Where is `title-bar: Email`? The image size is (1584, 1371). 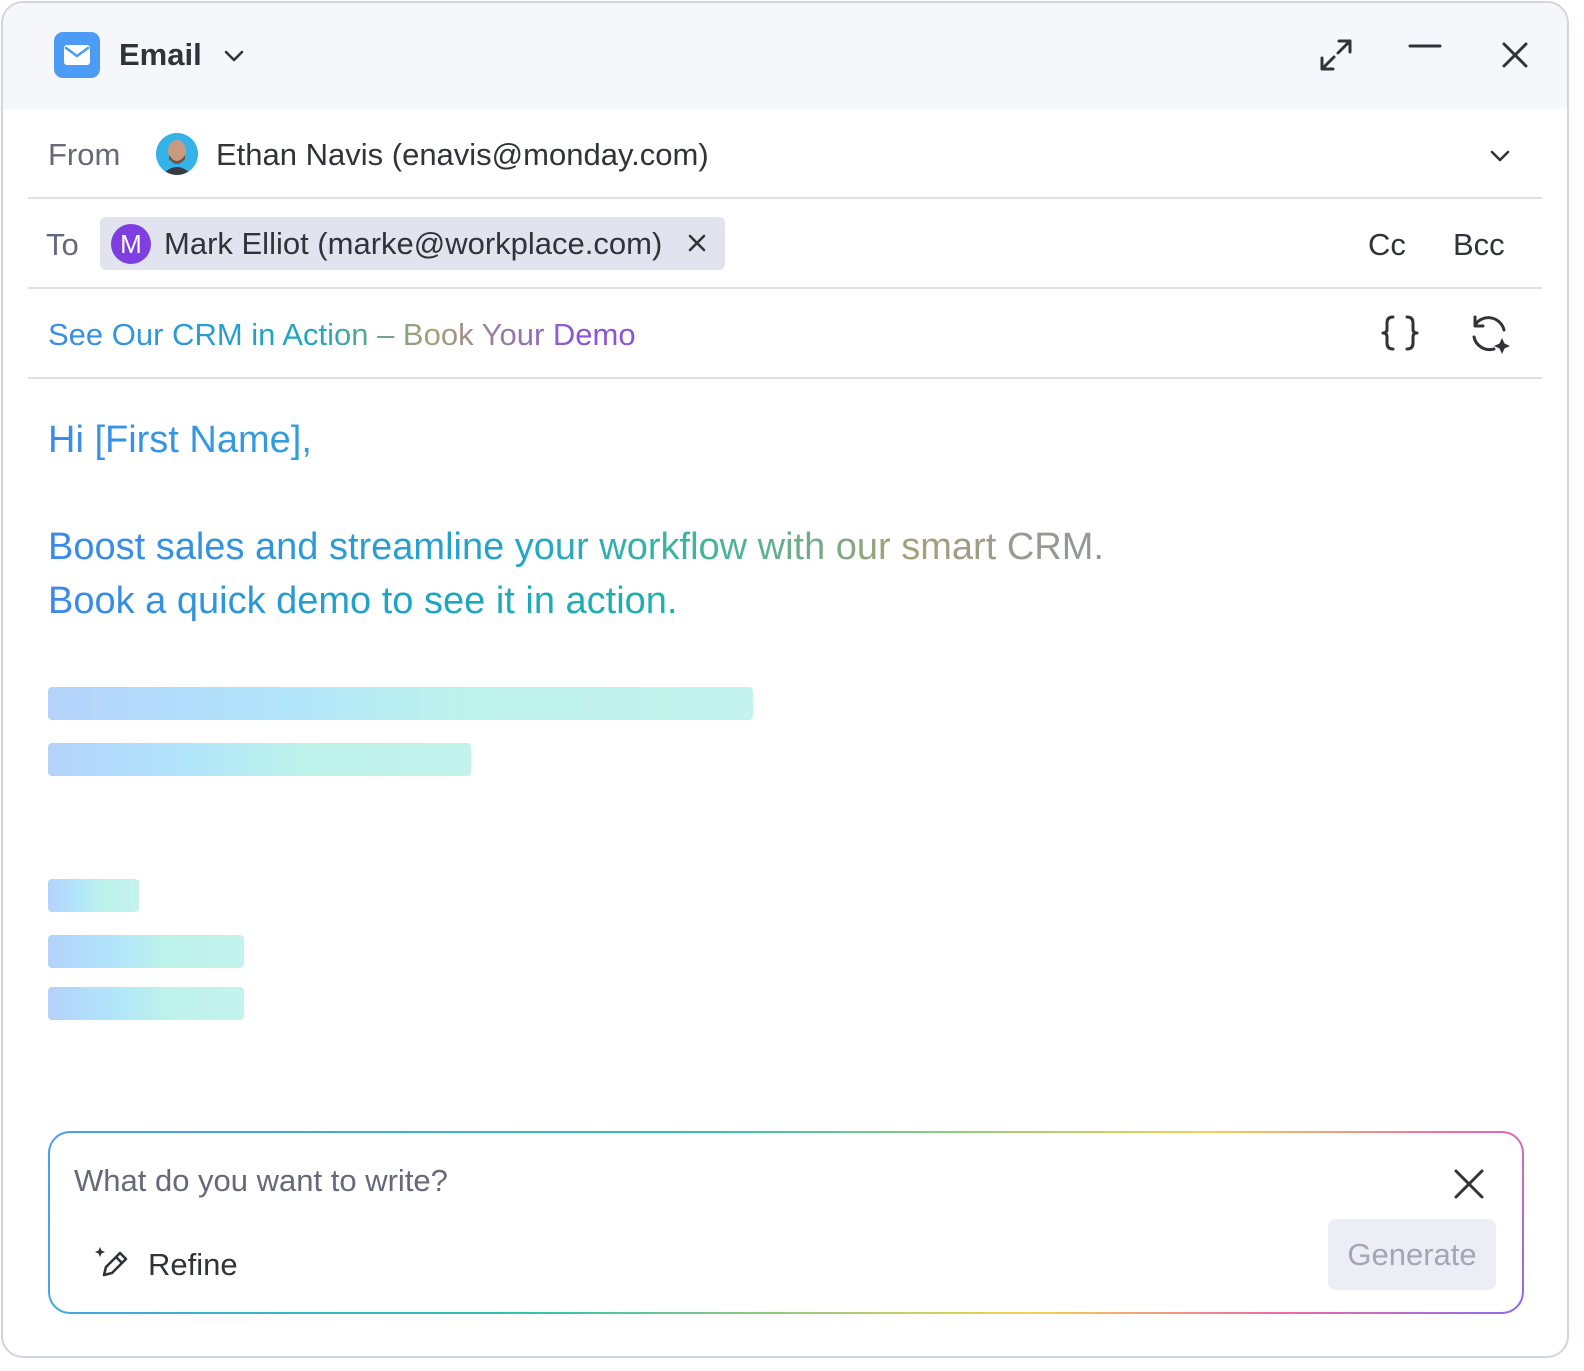 title-bar: Email is located at coordinates (785, 56).